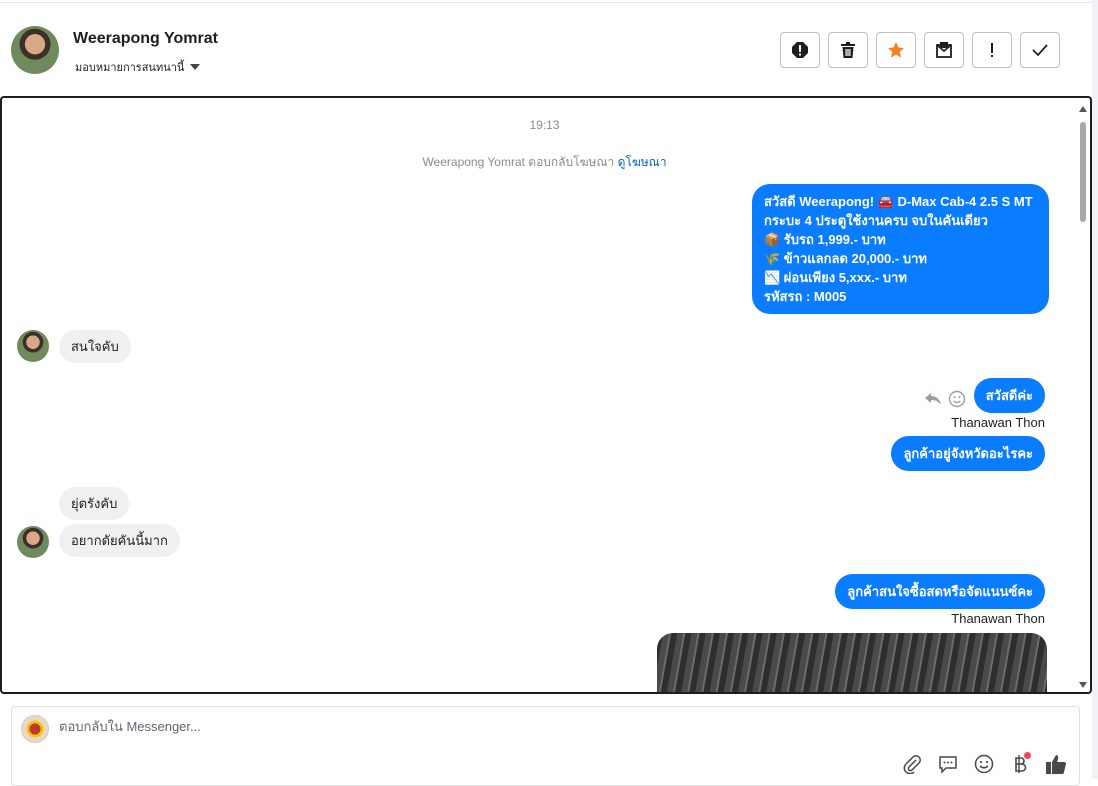 Image resolution: width=1098 pixels, height=786 pixels. Describe the element at coordinates (35, 50) in the screenshot. I see `customer-avatar` at that location.